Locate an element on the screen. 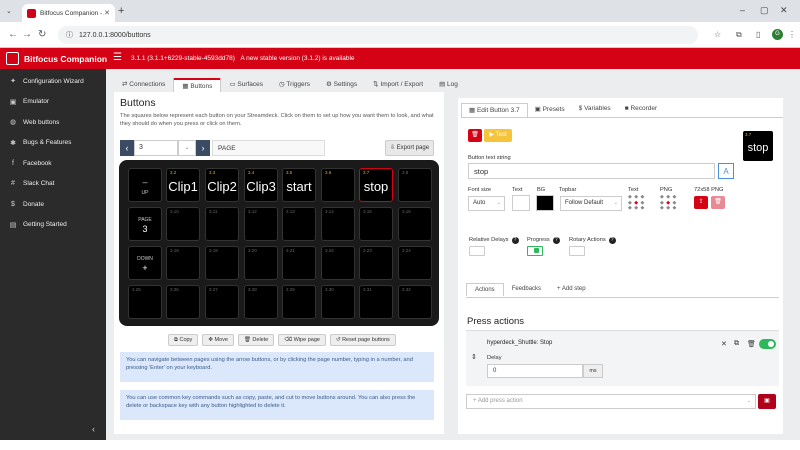 Image resolution: width=800 pixels, height=450 pixels. tab-connections: ⇄ Connections is located at coordinates (143, 85).